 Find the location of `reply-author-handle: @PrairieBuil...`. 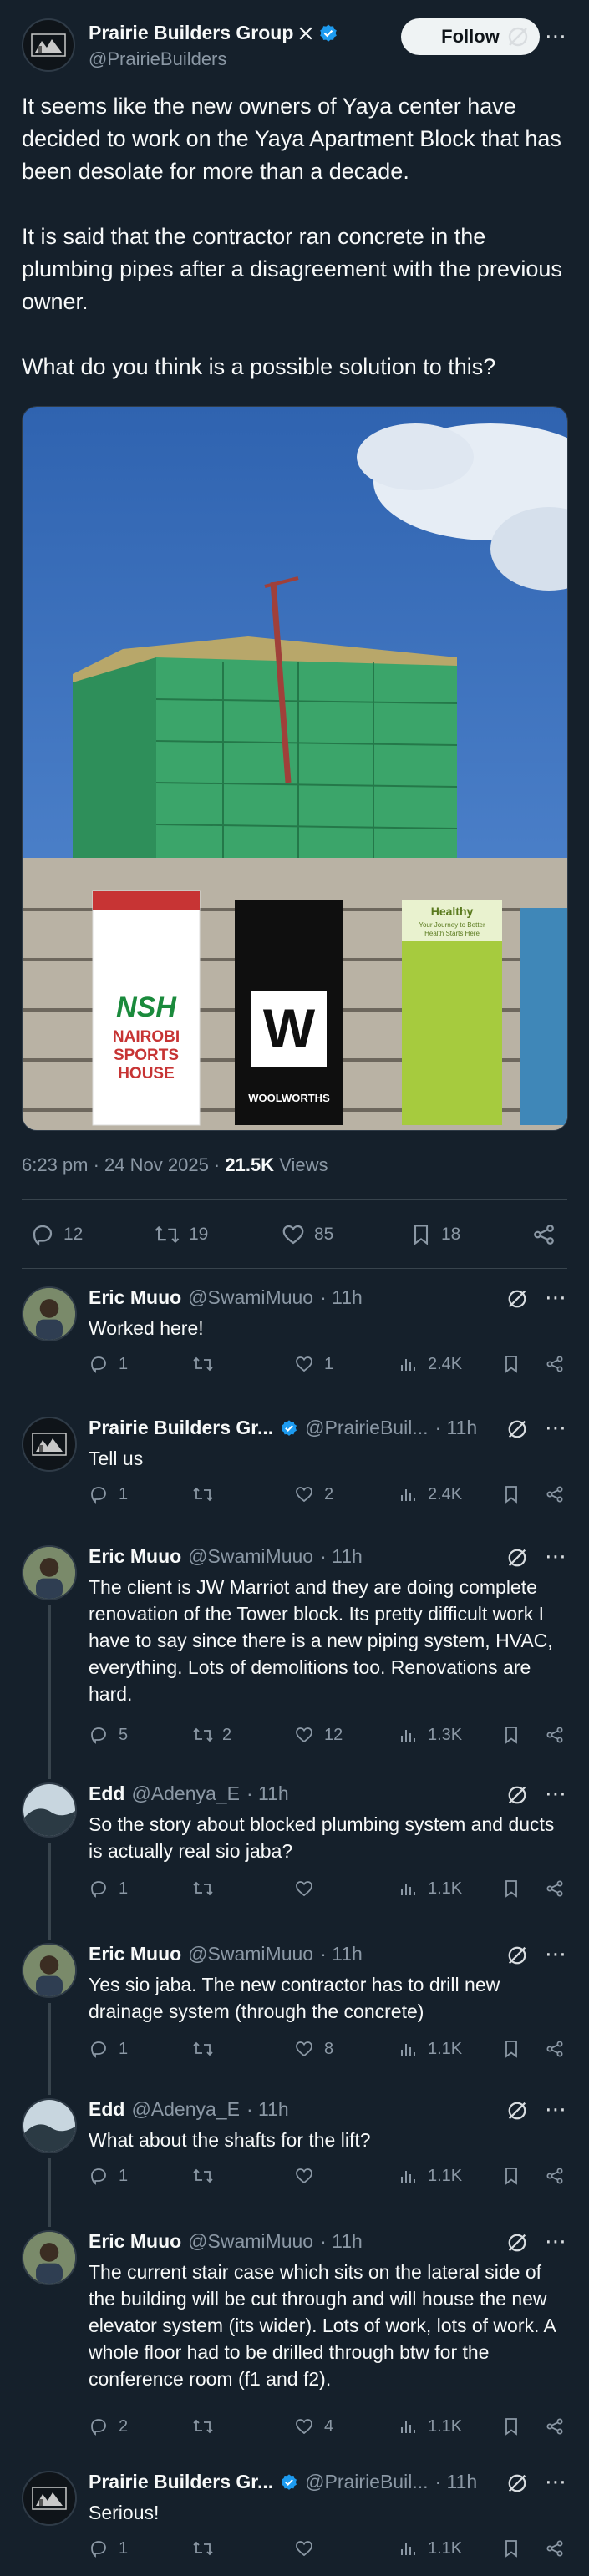

reply-author-handle: @PrairieBuil... is located at coordinates (366, 1428).